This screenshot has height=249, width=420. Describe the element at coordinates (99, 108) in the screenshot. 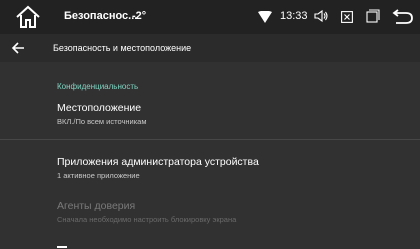

I see `pref-title: Местоположение` at that location.